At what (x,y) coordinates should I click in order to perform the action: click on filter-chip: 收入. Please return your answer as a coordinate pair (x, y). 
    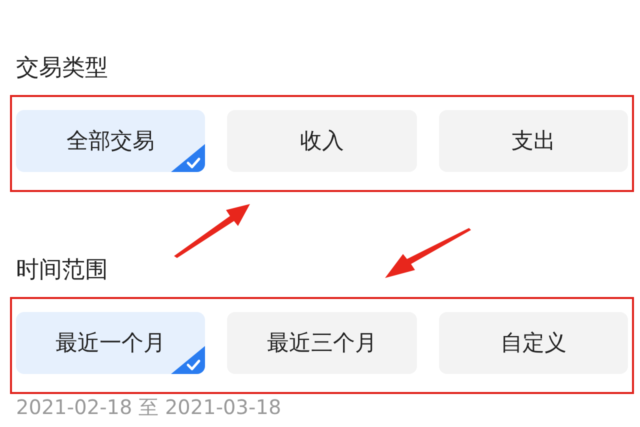
    Looking at the image, I should click on (322, 141).